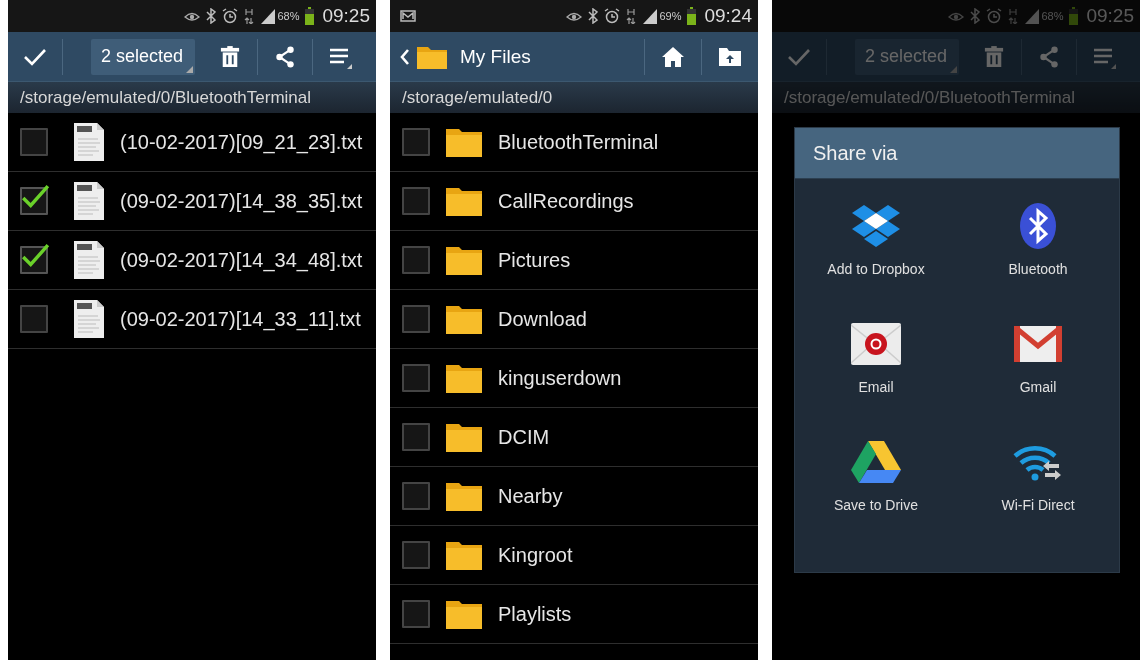 Image resolution: width=1146 pixels, height=660 pixels. I want to click on folder-row: Playlists, so click(574, 614).